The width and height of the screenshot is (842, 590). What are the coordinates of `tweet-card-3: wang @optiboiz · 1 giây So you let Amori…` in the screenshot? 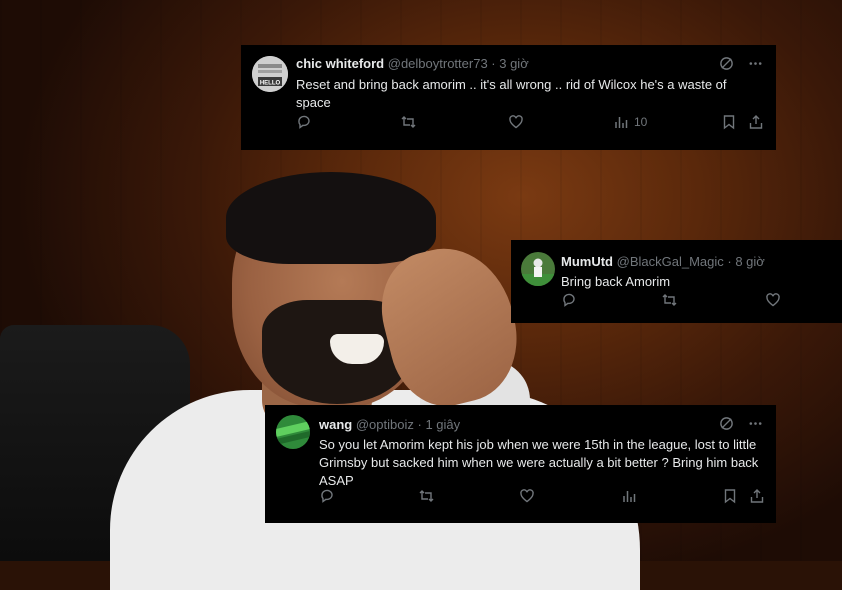 It's located at (520, 464).